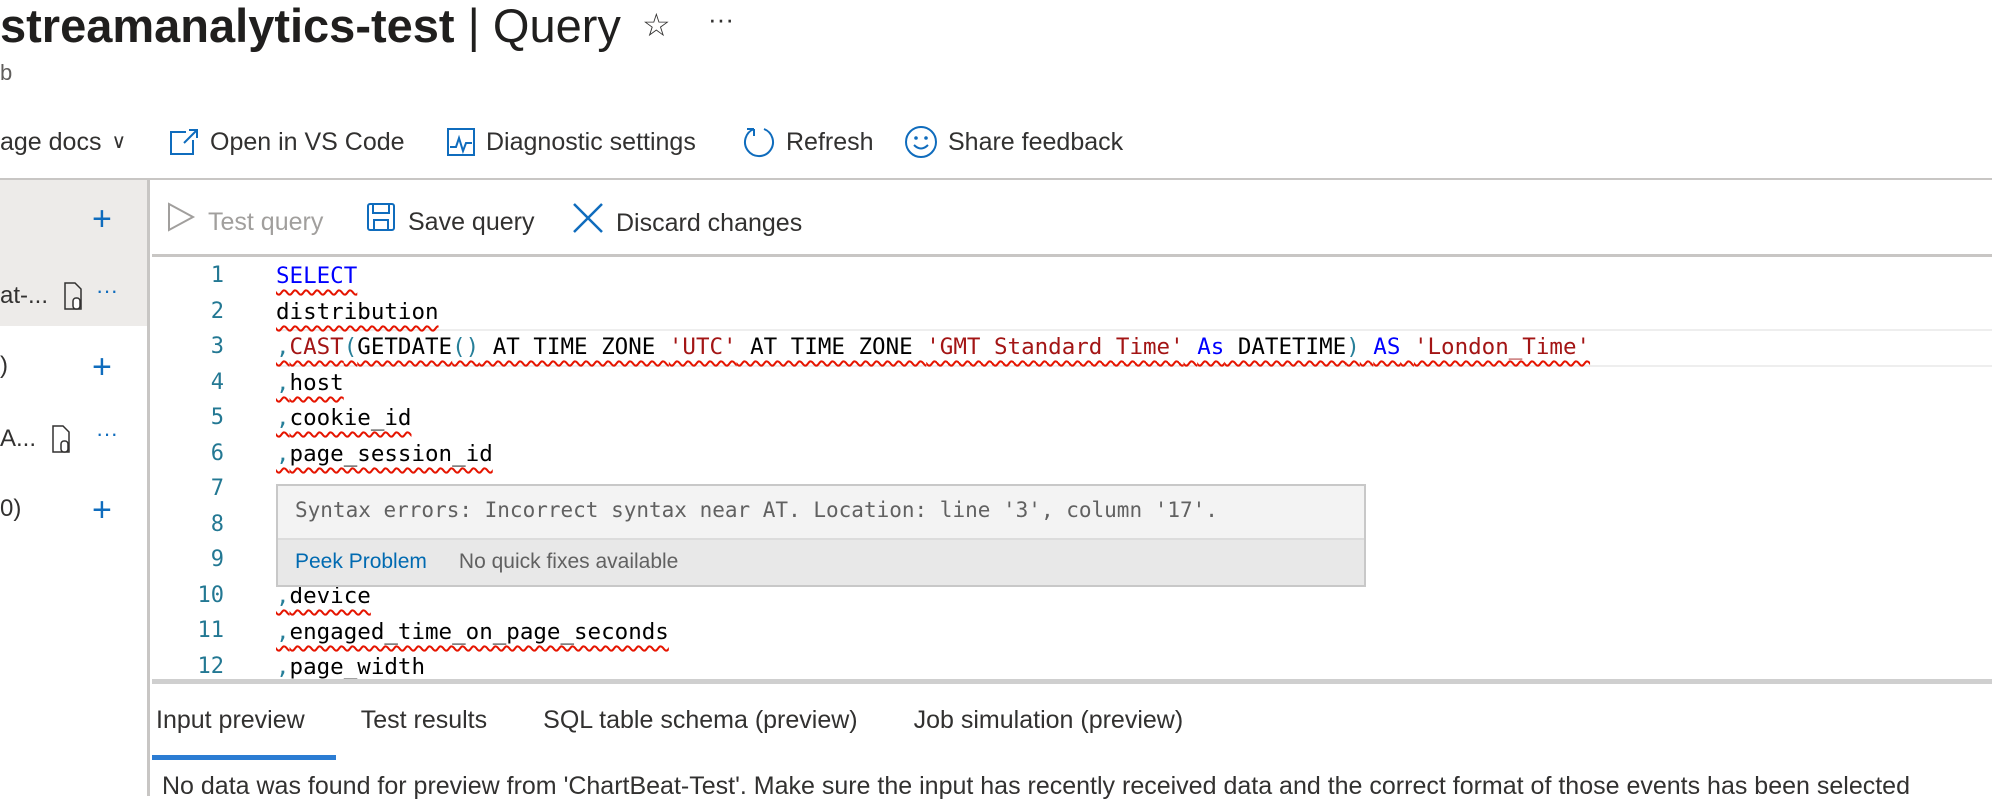  What do you see at coordinates (184, 142) in the screenshot?
I see `open-external-icon` at bounding box center [184, 142].